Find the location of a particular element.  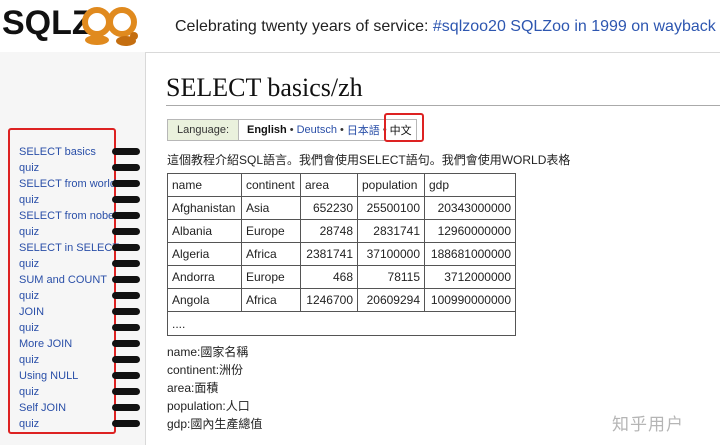

table-cell: 78115 is located at coordinates (391, 277).